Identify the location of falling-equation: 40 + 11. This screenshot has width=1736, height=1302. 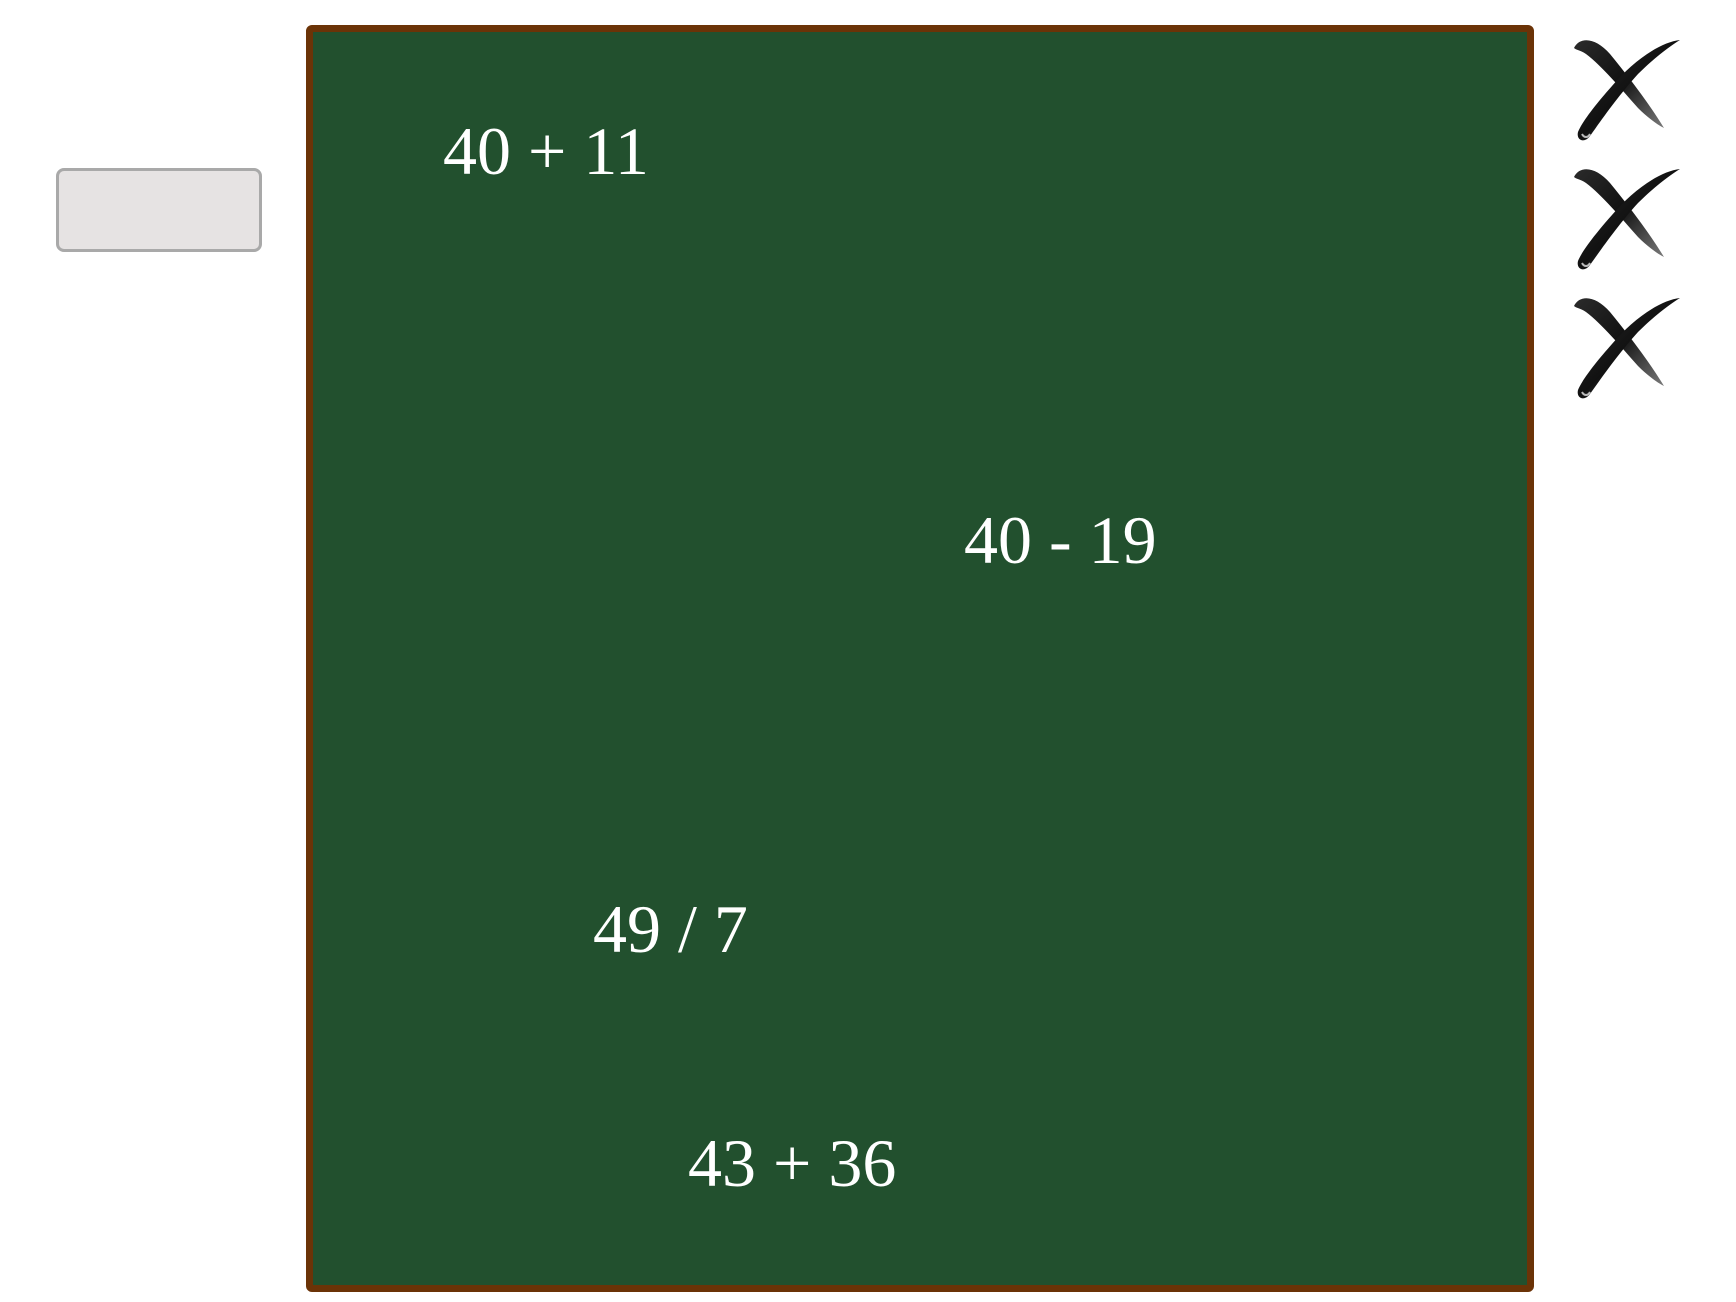
(546, 151).